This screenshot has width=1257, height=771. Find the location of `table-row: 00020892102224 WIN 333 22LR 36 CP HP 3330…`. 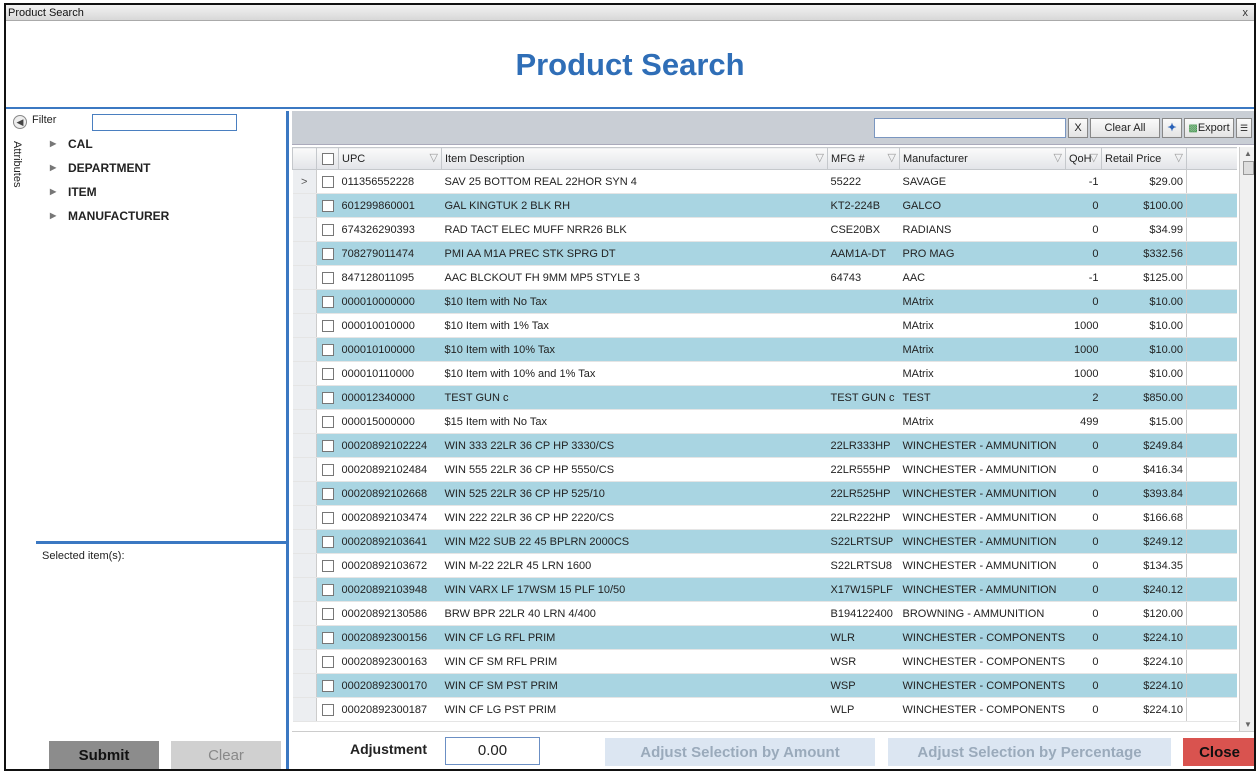

table-row: 00020892102224 WIN 333 22LR 36 CP HP 3330… is located at coordinates (764, 445).